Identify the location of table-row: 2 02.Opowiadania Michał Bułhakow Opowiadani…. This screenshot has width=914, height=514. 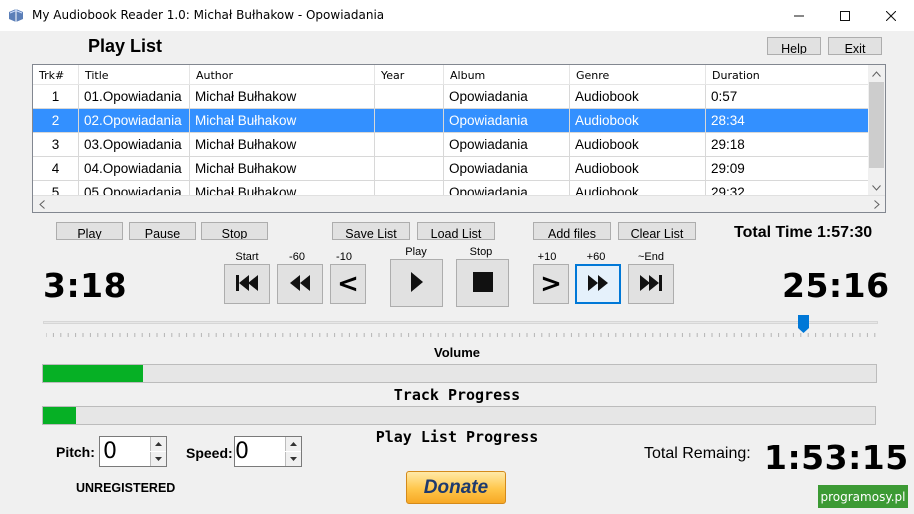
(451, 121).